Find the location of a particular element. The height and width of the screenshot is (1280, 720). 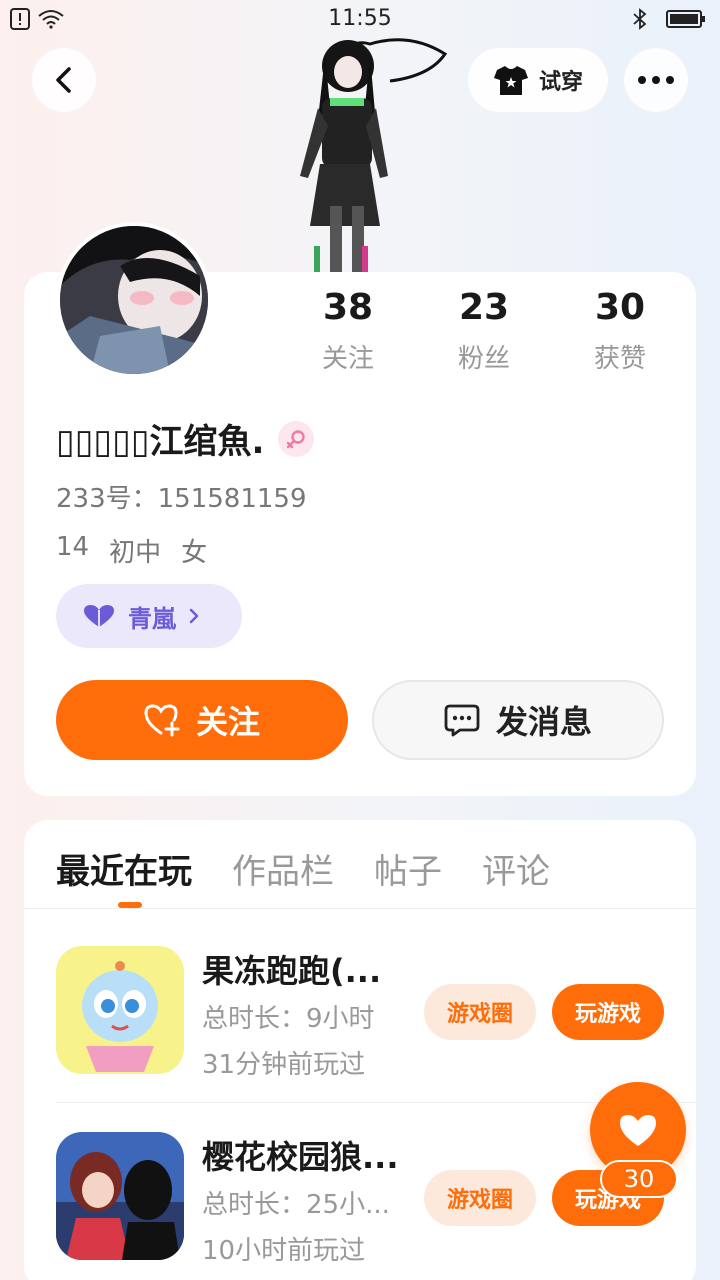

battery-icon is located at coordinates (685, 19).